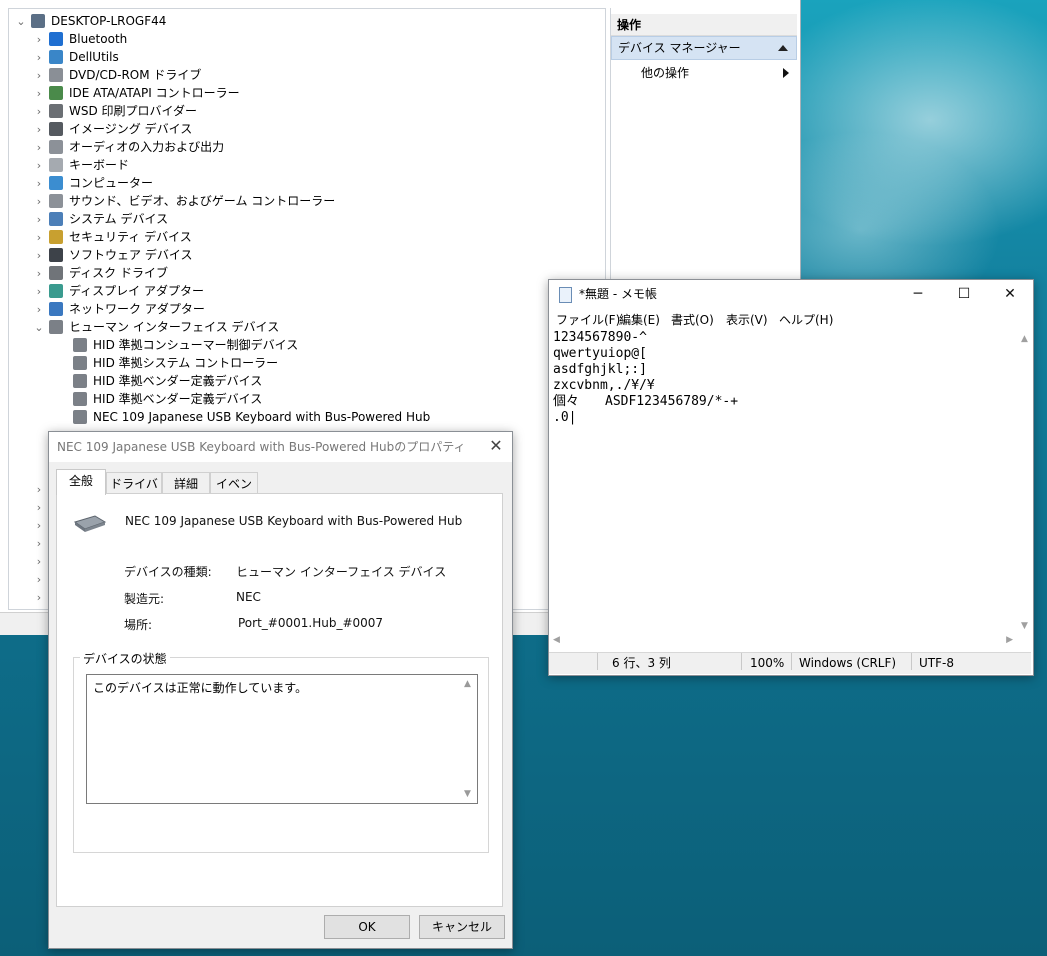 The height and width of the screenshot is (956, 1047). I want to click on minimize-icon: ─, so click(918, 294).